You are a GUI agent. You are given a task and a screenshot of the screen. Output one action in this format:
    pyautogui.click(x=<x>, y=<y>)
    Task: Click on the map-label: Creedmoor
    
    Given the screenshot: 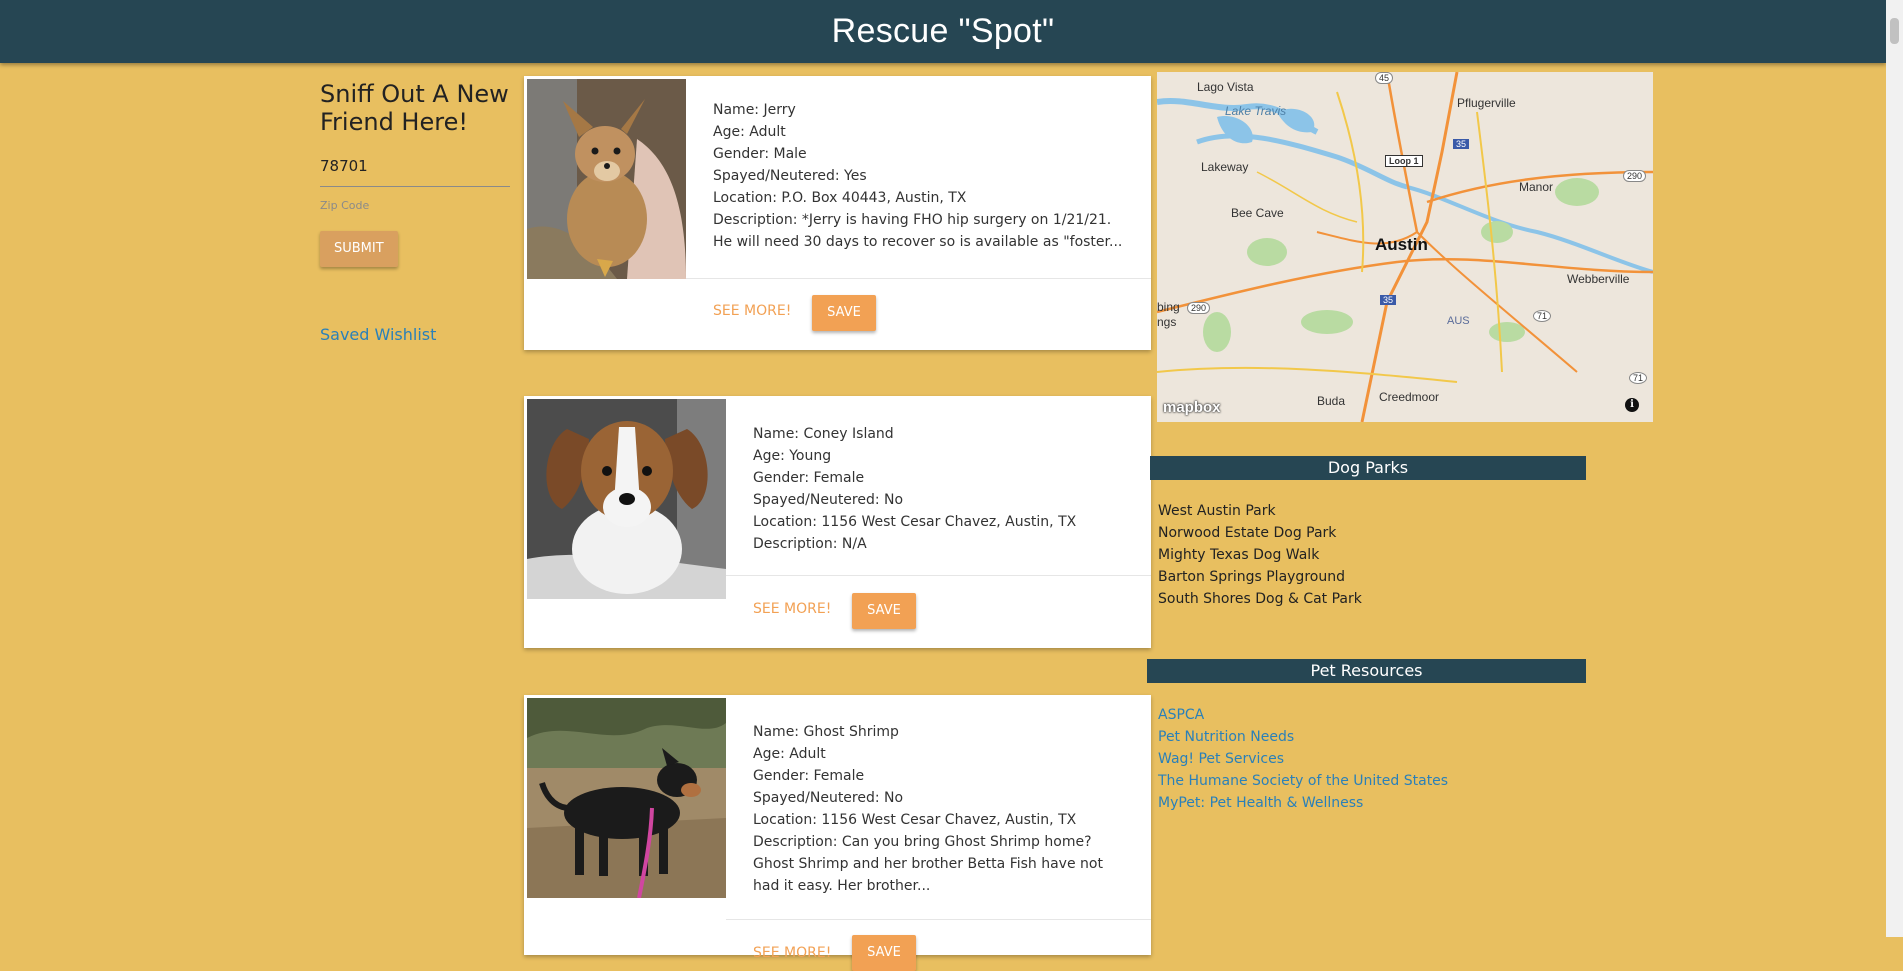 What is the action you would take?
    pyautogui.click(x=1409, y=397)
    